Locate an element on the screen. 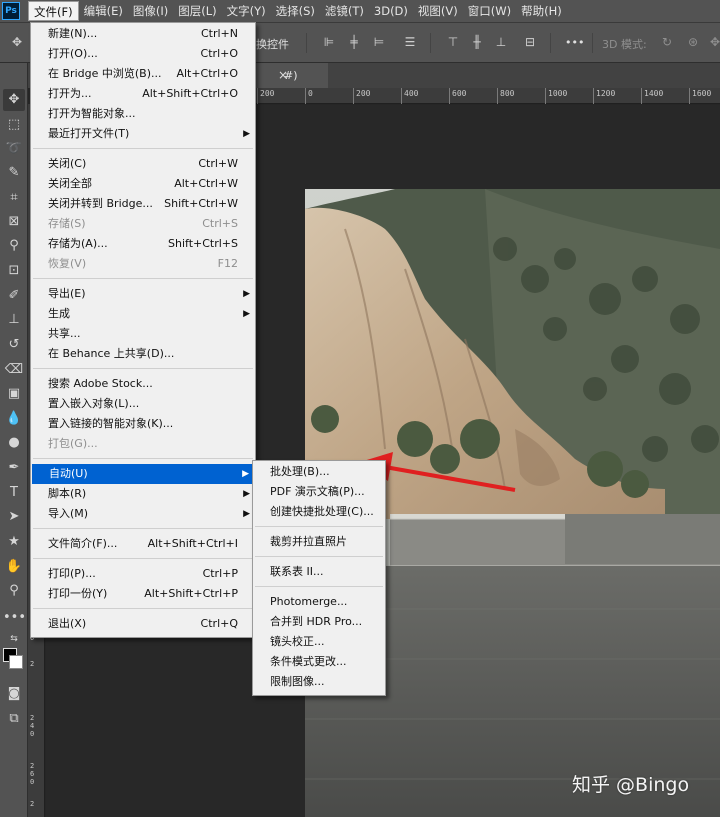  file-menu-item-10: 存储(S) Ctrl+S is located at coordinates (143, 224).